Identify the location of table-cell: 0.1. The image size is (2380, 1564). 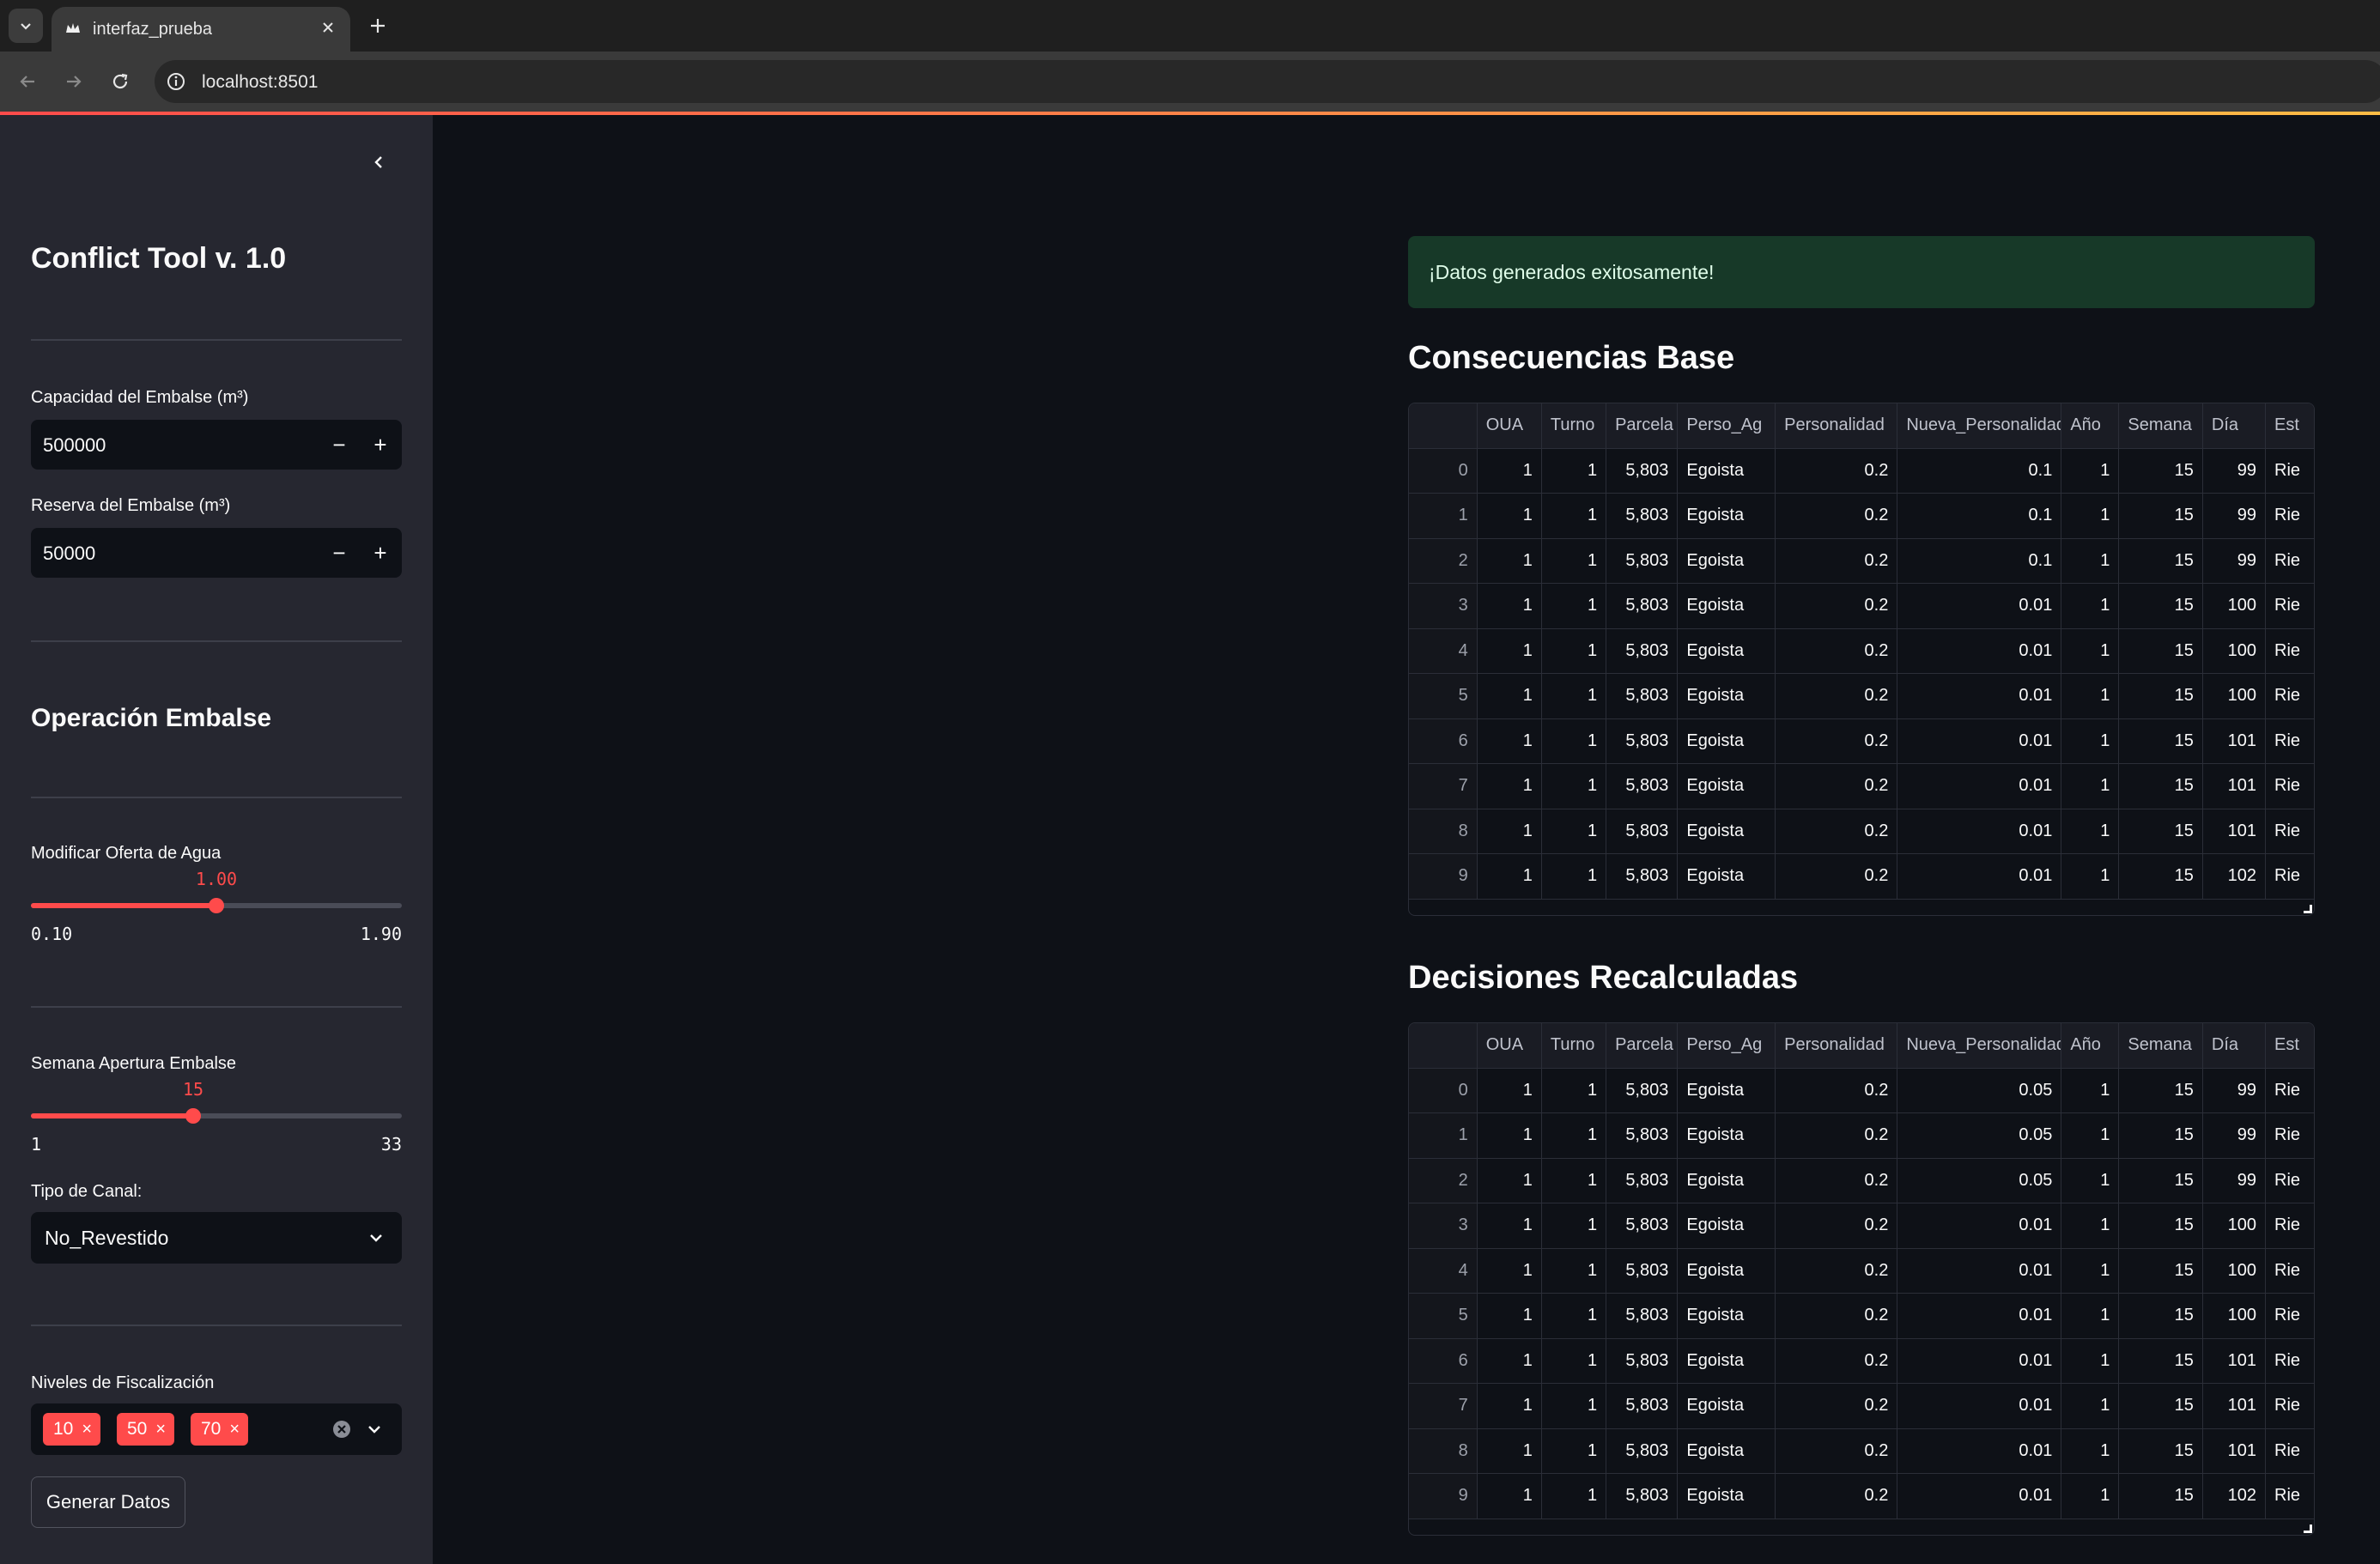
(1979, 471).